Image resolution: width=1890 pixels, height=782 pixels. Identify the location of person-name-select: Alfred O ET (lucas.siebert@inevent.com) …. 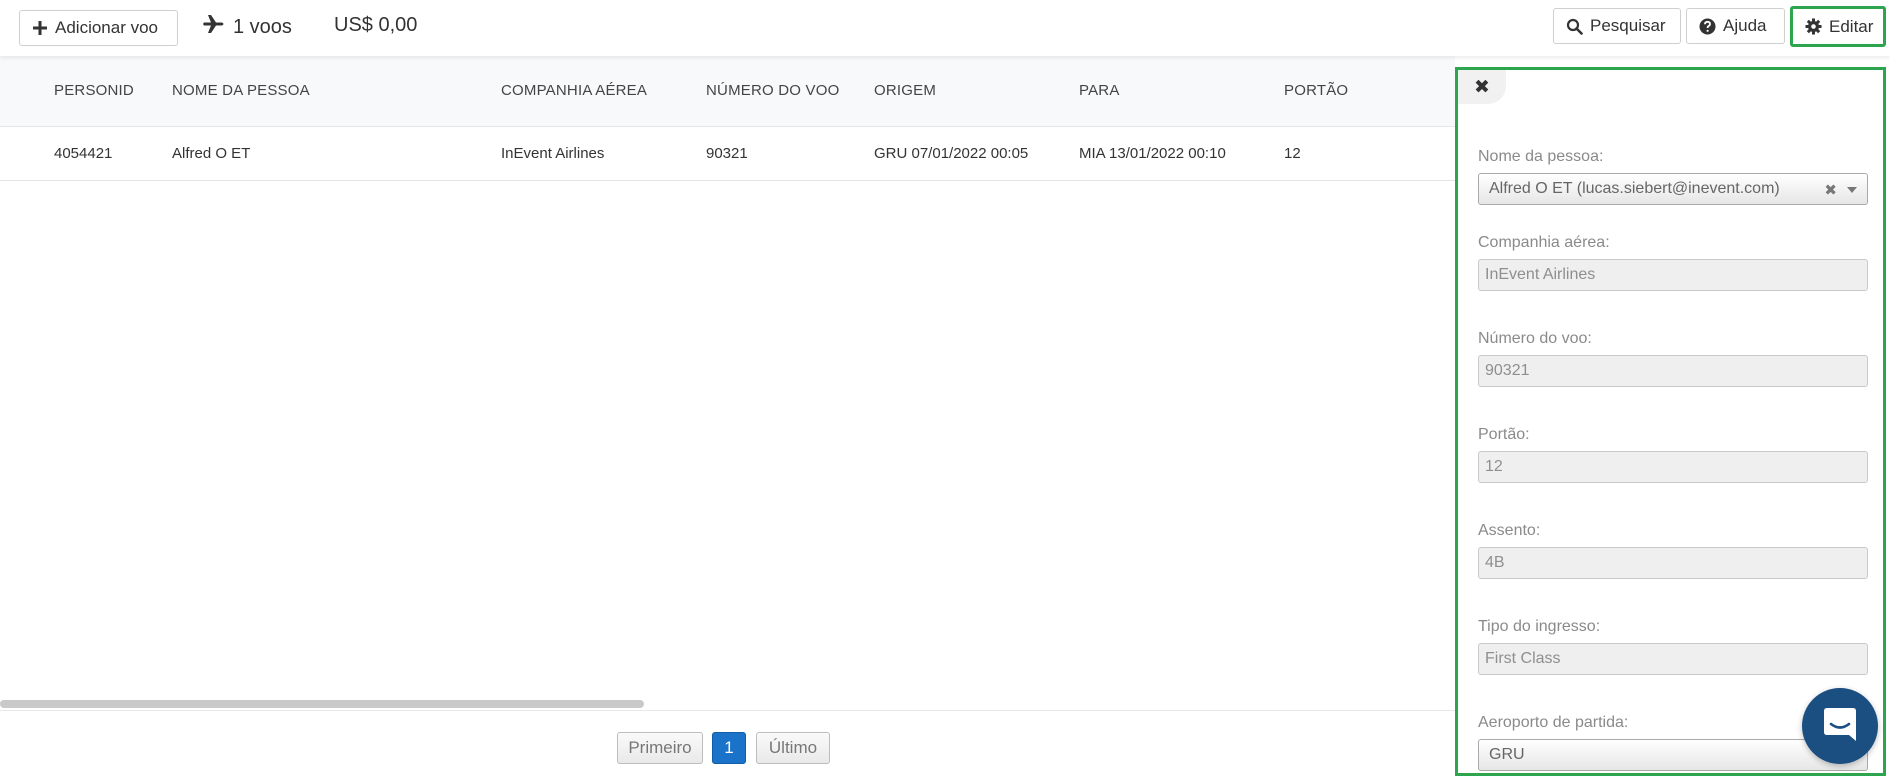
(1673, 189).